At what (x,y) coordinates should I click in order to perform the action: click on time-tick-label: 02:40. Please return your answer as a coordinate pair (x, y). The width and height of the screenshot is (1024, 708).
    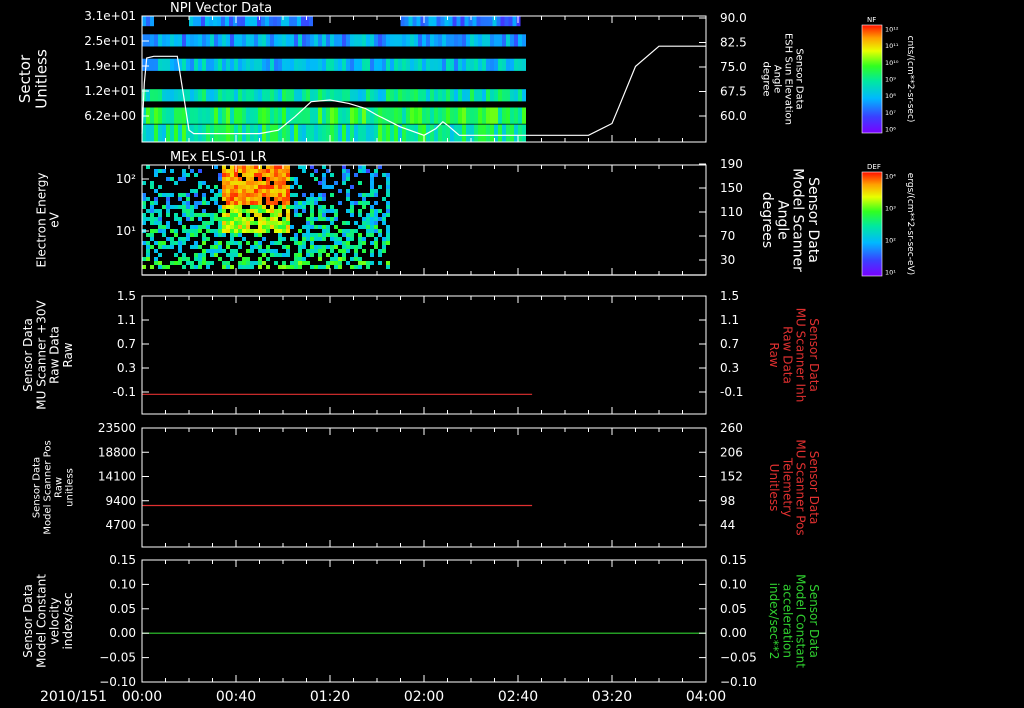
    Looking at the image, I should click on (518, 697).